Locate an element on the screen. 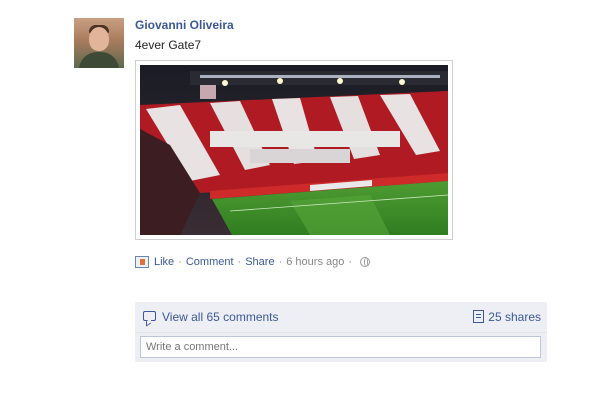 This screenshot has width=600, height=401. comments-panel: View all 65 comments 25 shares is located at coordinates (341, 332).